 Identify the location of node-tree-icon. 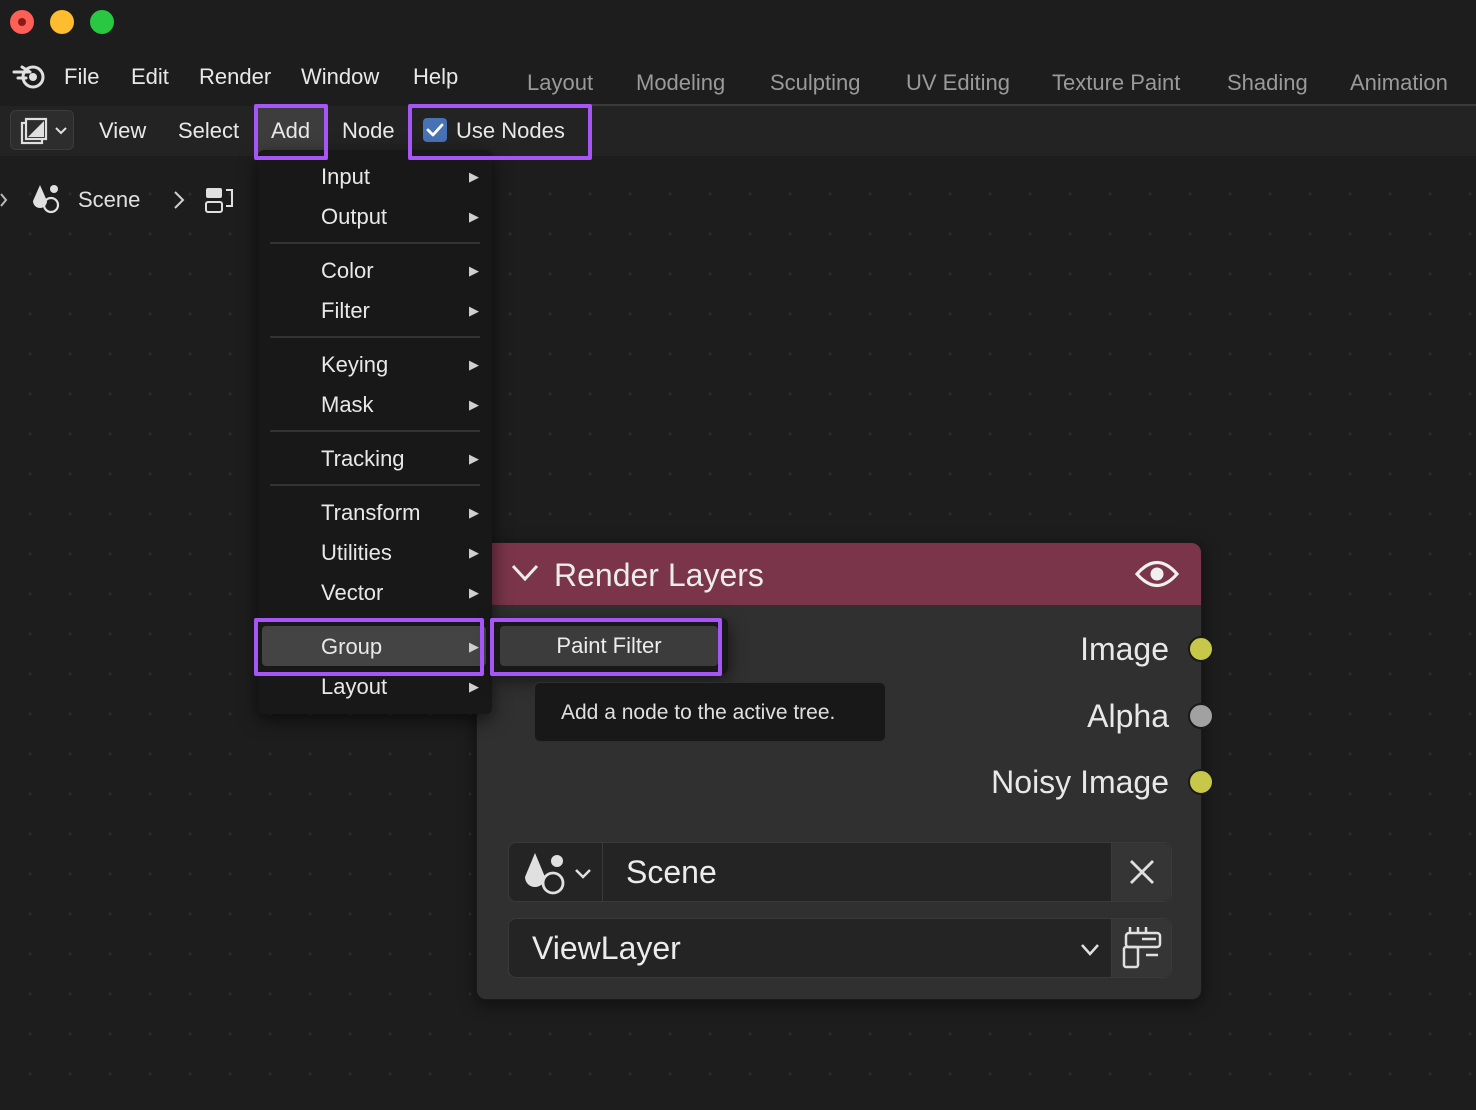
(219, 200).